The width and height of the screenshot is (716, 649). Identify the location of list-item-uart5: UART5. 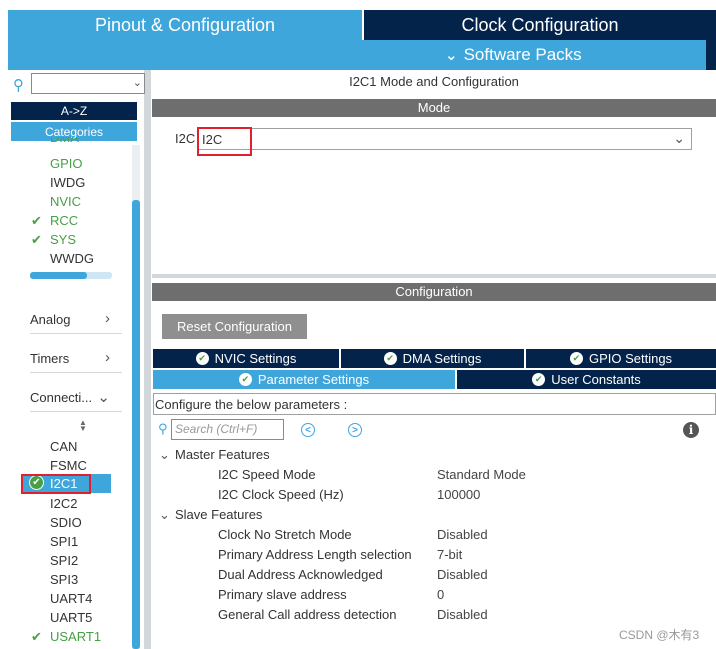
(71, 617).